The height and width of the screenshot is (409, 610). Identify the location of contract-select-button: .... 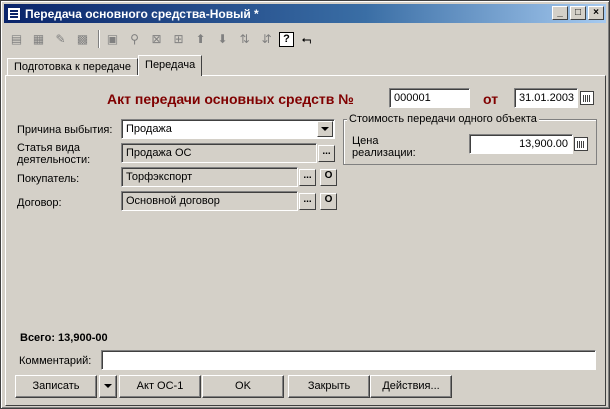
(307, 201).